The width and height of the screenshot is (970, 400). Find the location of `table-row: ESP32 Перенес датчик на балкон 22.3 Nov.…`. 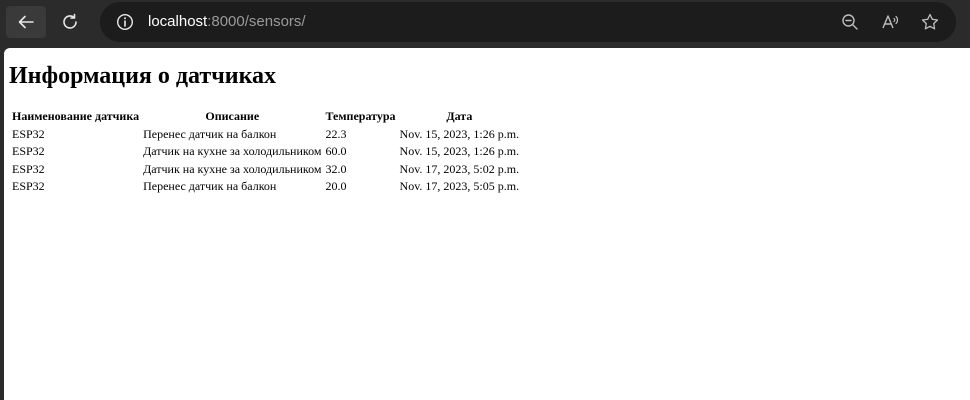

table-row: ESP32 Перенес датчик на балкон 22.3 Nov.… is located at coordinates (265, 135).